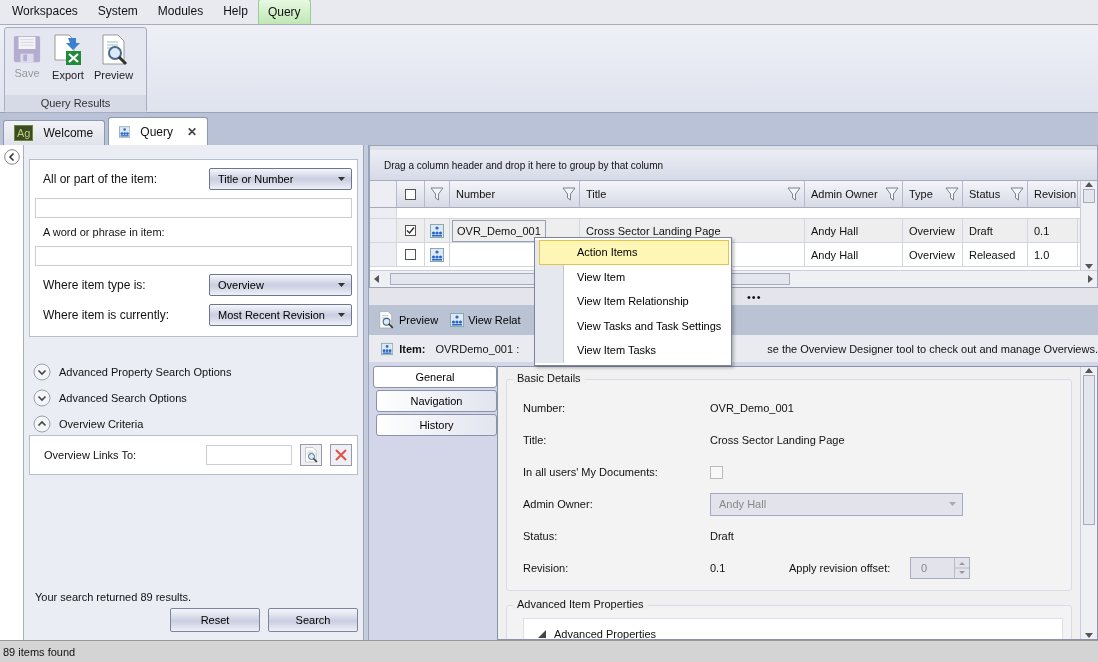 This screenshot has width=1098, height=662. What do you see at coordinates (192, 131) in the screenshot?
I see `close-icon: ✕` at bounding box center [192, 131].